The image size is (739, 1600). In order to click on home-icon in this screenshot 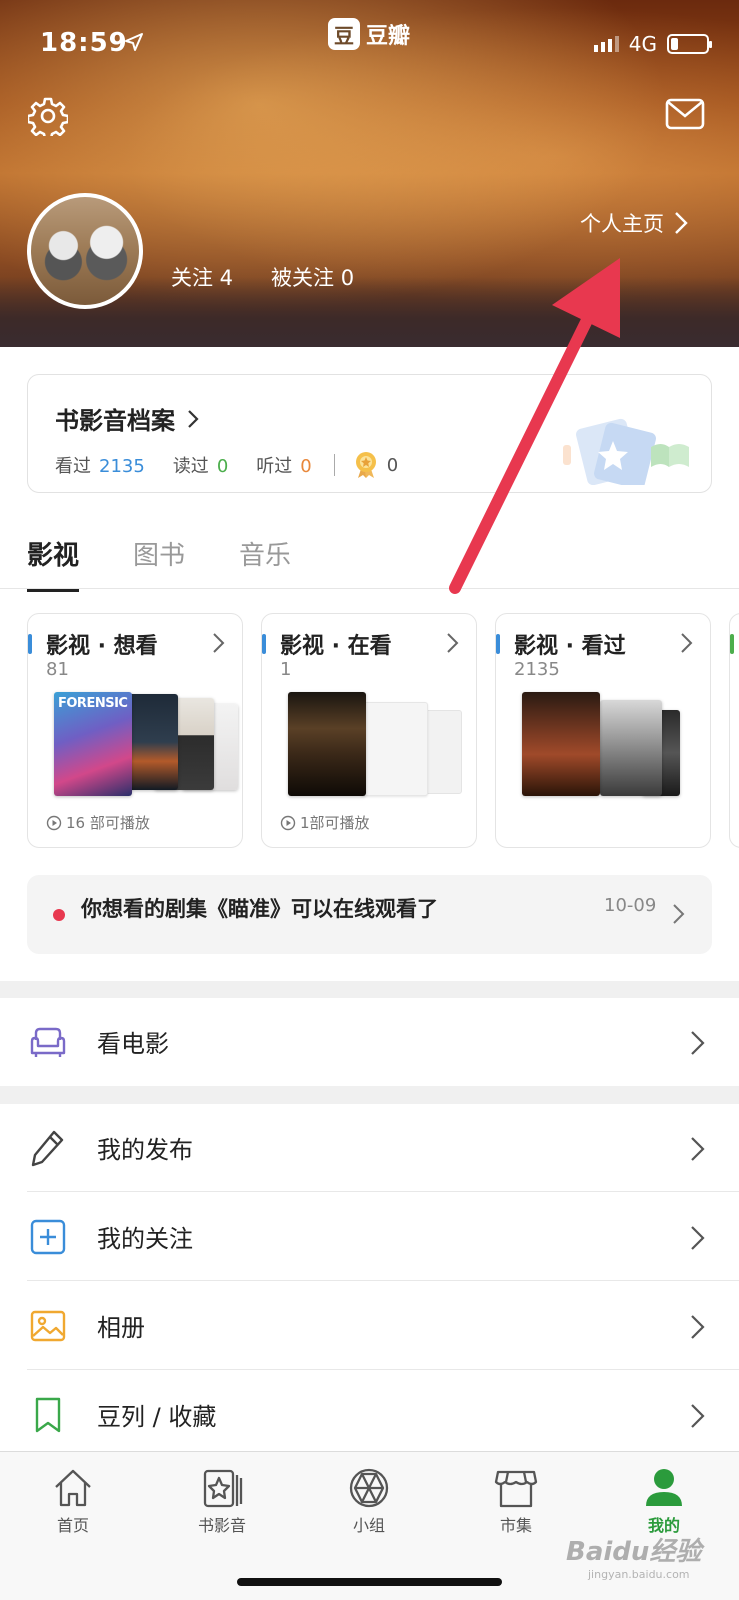, I will do `click(73, 1488)`.